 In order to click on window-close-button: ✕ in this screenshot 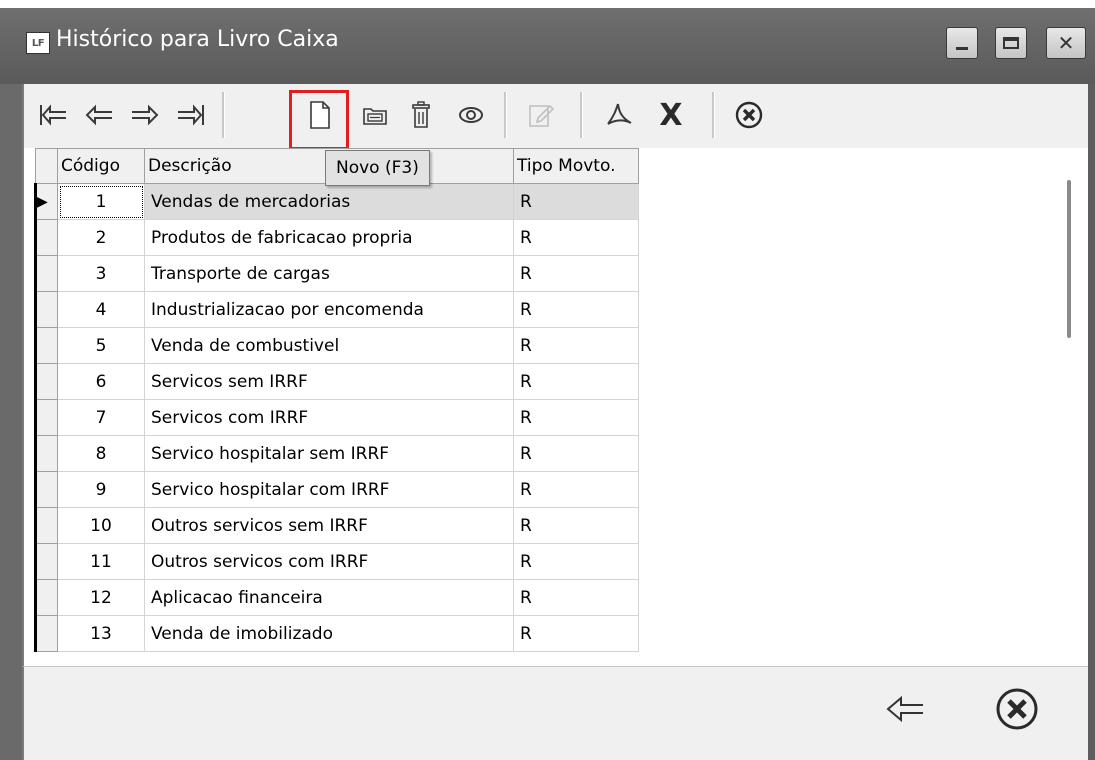, I will do `click(1066, 43)`.